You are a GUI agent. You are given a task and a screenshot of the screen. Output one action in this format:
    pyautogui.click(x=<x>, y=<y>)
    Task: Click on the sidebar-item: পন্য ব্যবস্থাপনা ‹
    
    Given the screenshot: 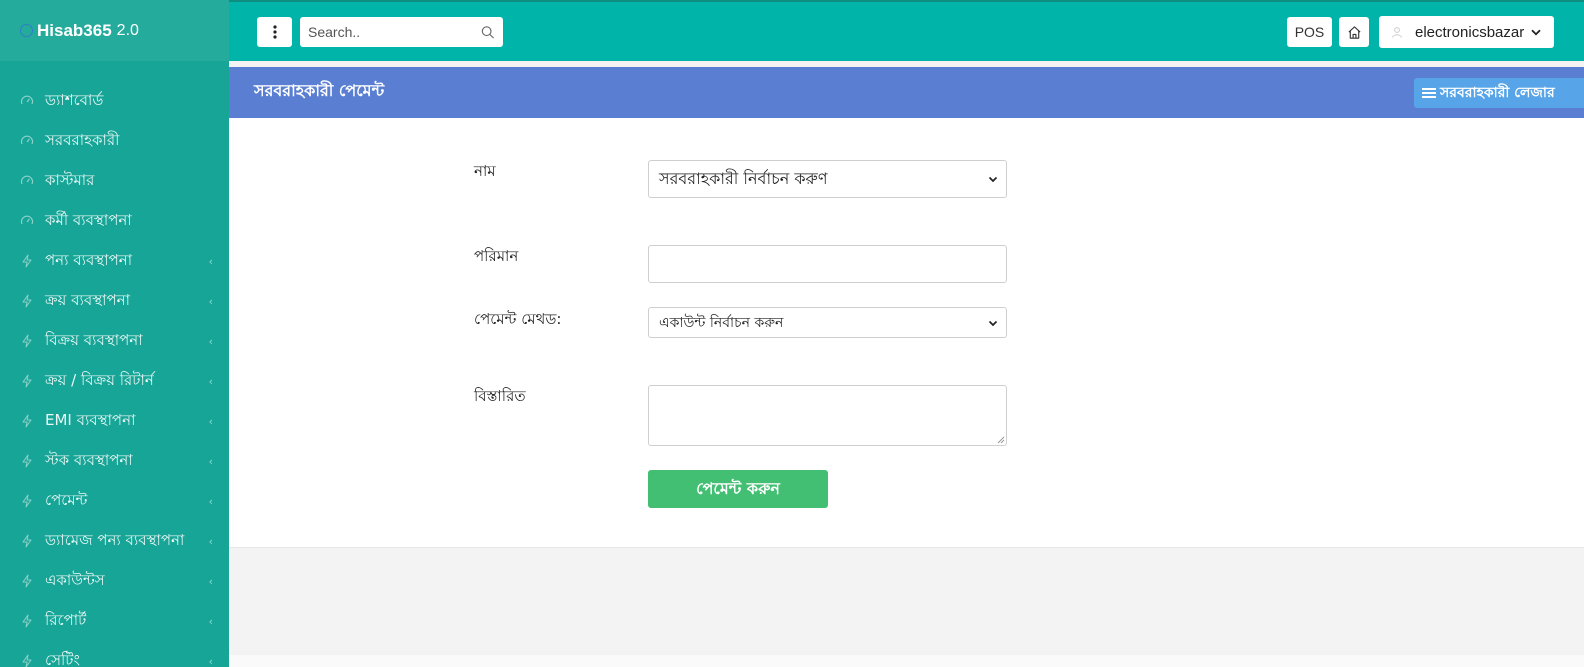 What is the action you would take?
    pyautogui.click(x=114, y=261)
    